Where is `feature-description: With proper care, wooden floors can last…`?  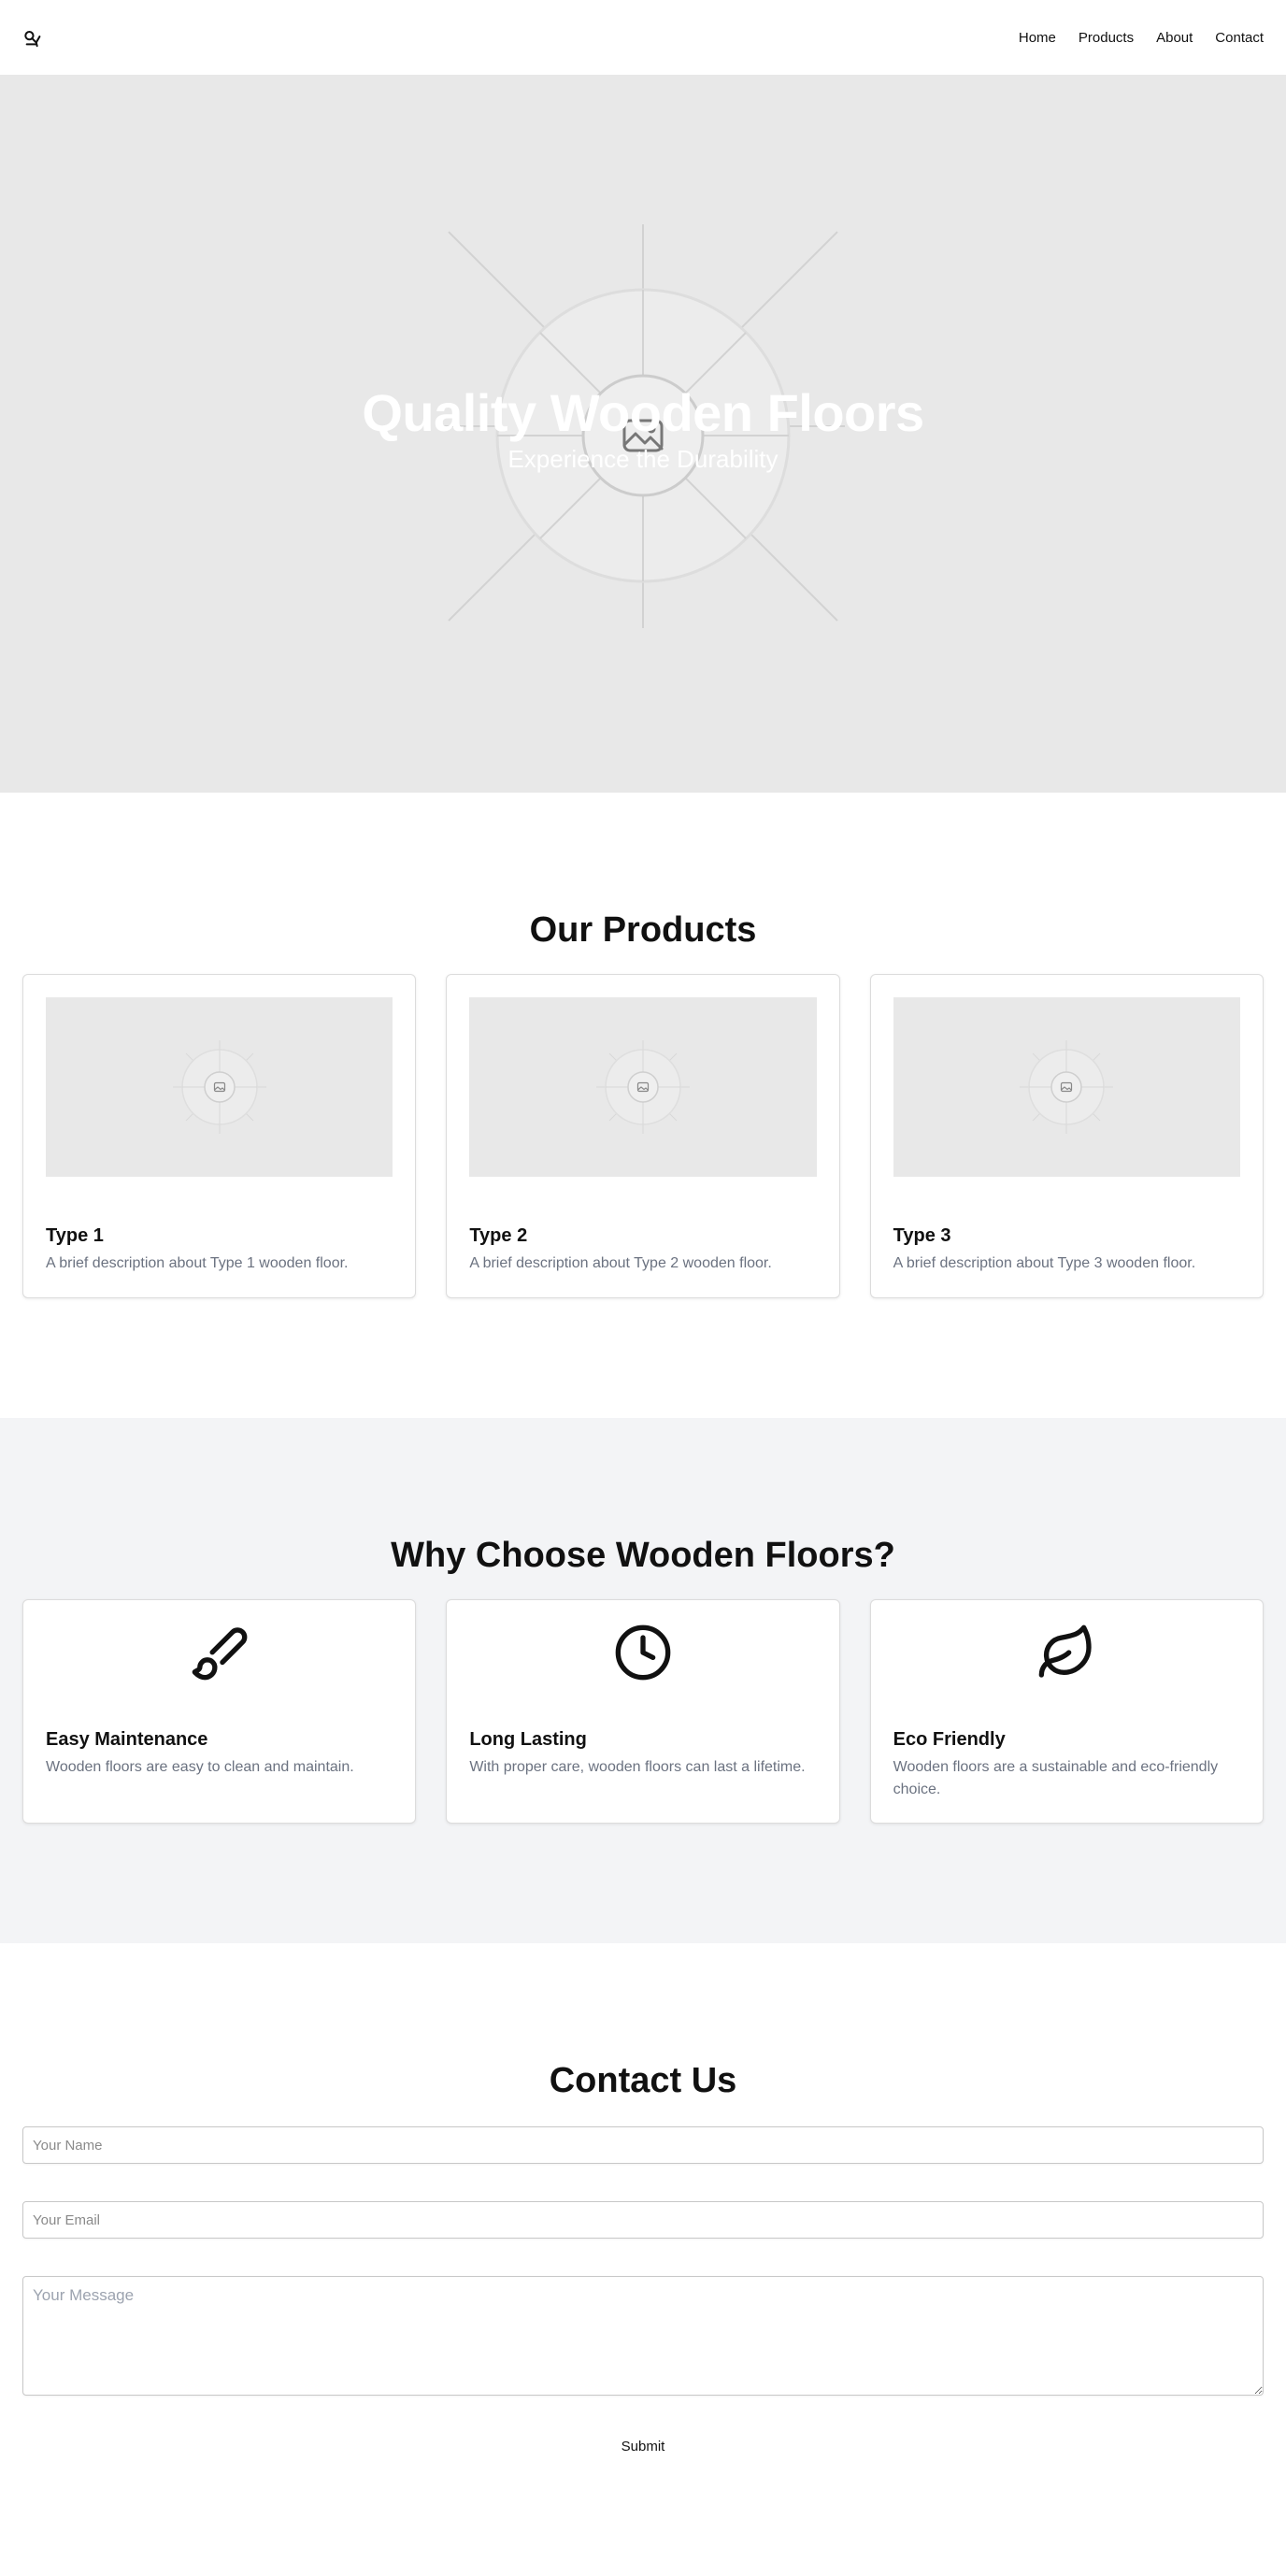
feature-description: With proper care, wooden floors can last… is located at coordinates (637, 1767).